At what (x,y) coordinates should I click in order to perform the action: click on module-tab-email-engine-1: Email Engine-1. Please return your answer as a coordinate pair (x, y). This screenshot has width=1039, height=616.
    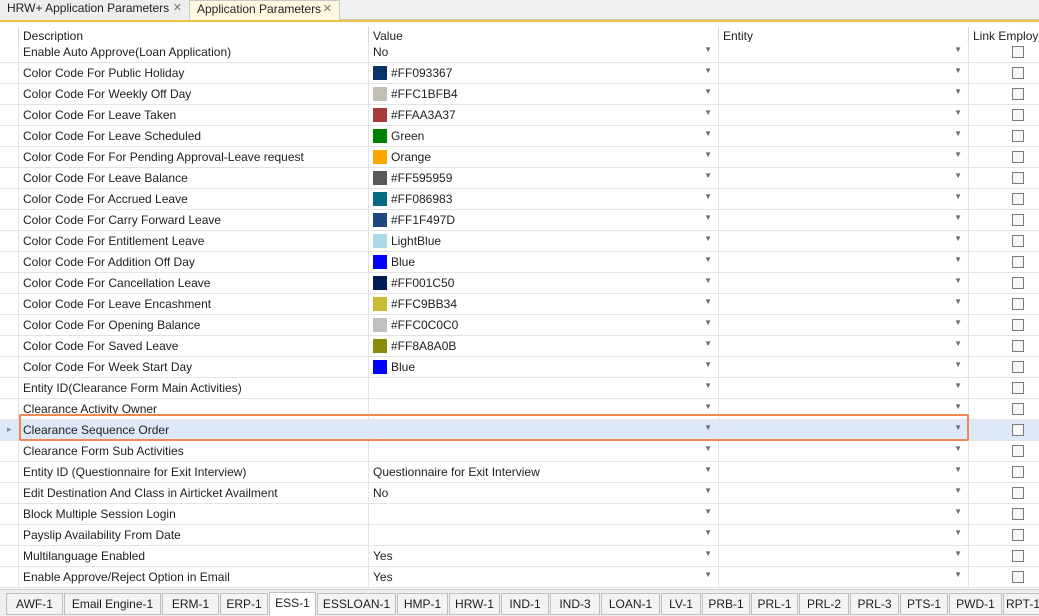
    Looking at the image, I should click on (112, 604).